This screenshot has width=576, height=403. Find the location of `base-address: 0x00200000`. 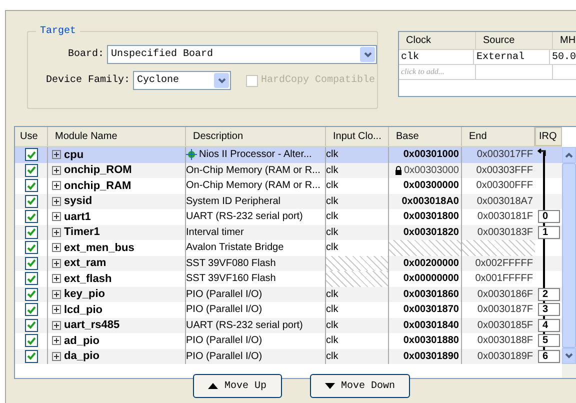

base-address: 0x00200000 is located at coordinates (431, 263).